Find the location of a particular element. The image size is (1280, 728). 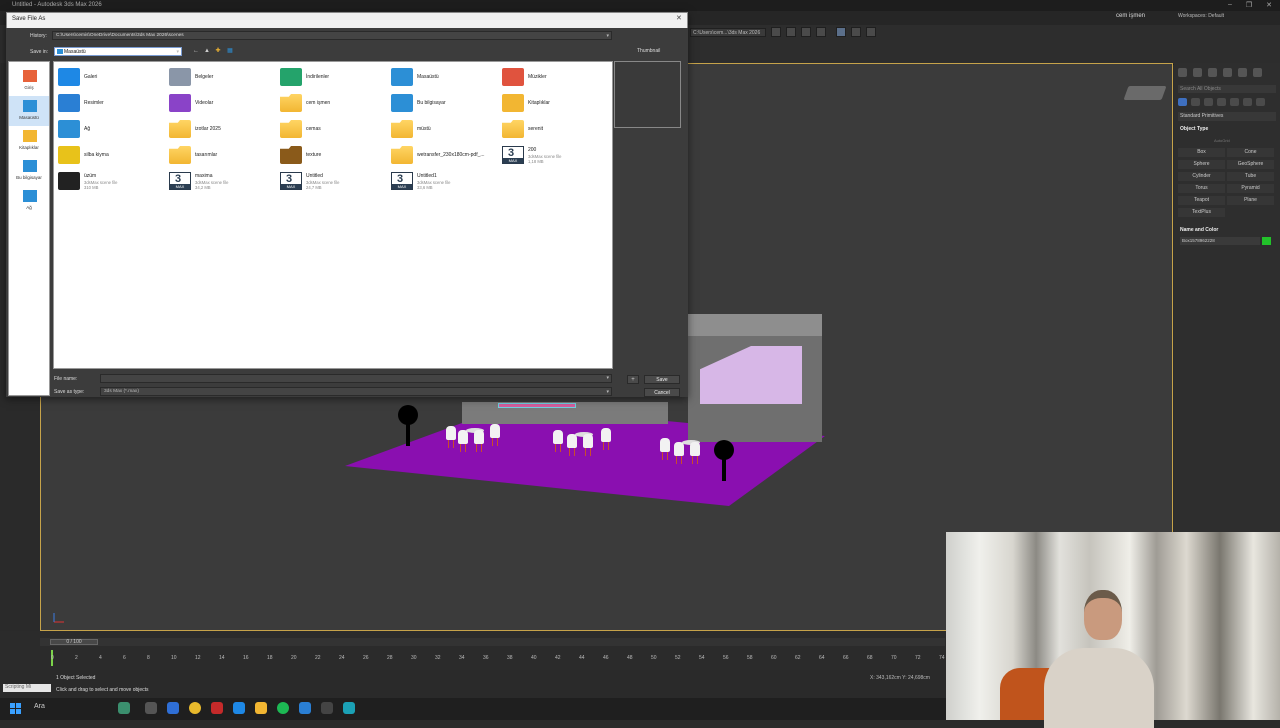

view-menu-icon: ▦ is located at coordinates (230, 51).